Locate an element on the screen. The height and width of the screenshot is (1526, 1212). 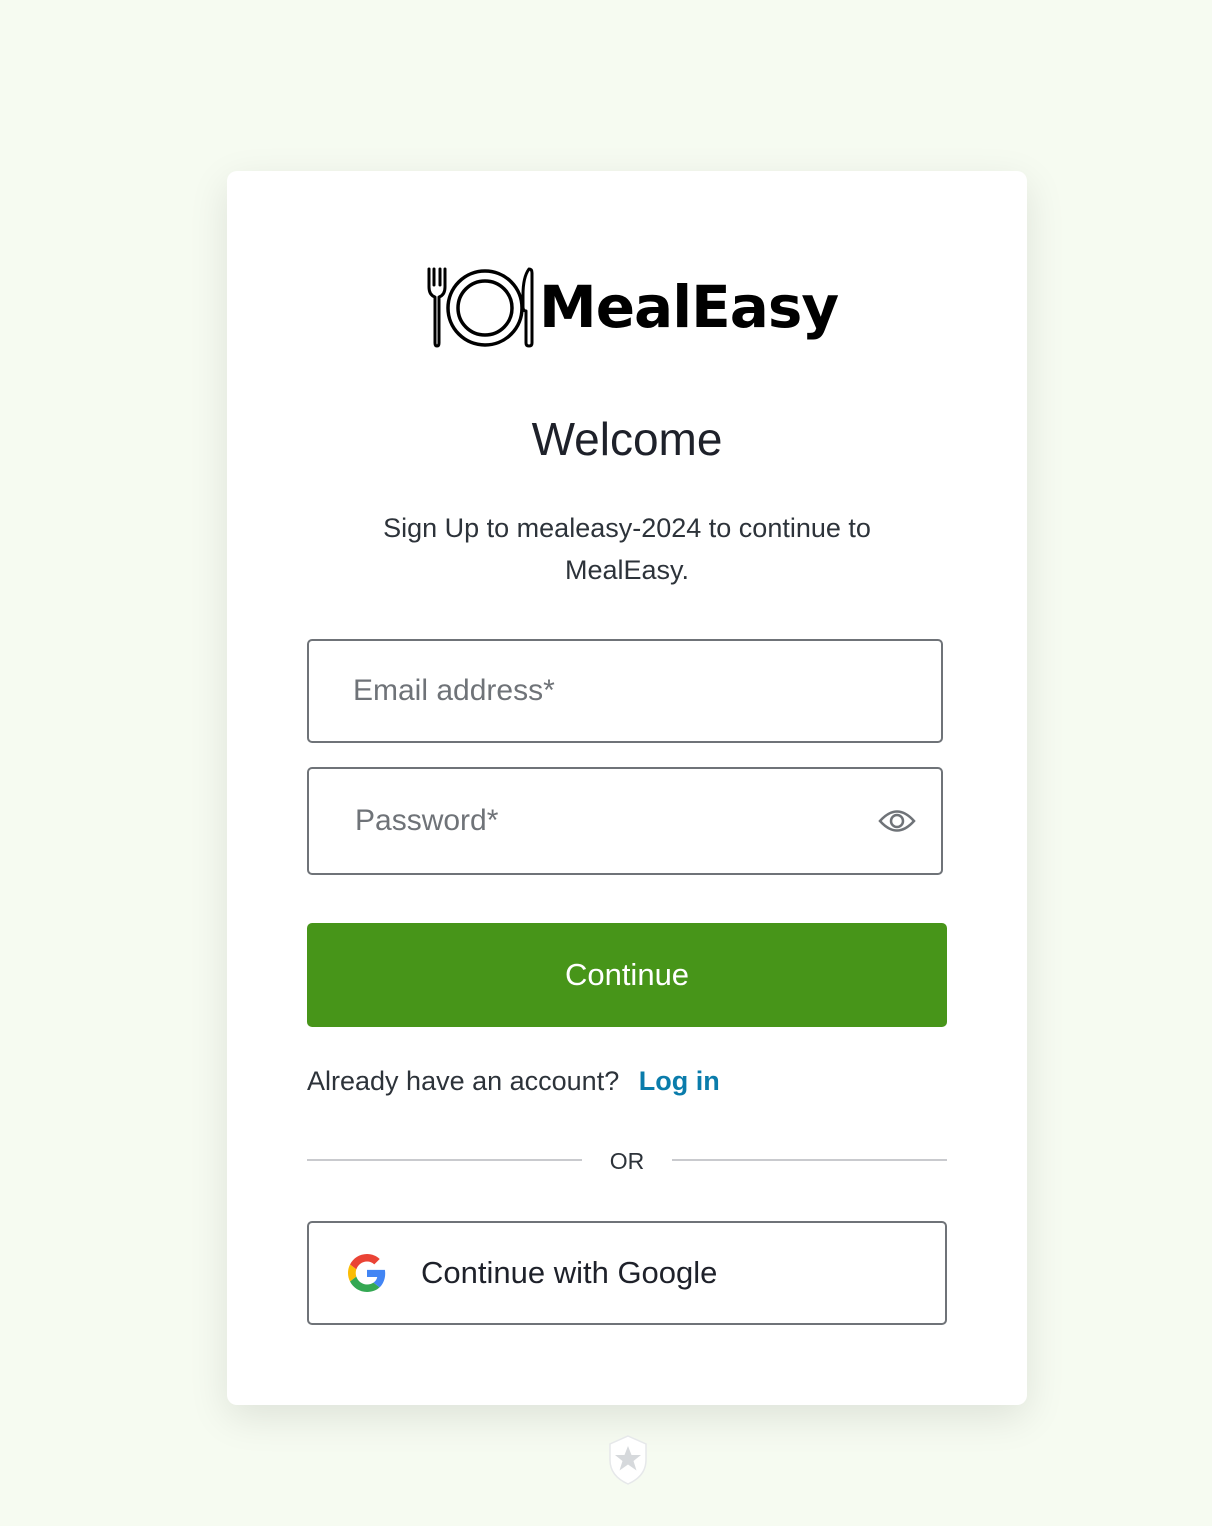
divider-label: OR is located at coordinates (627, 1161).